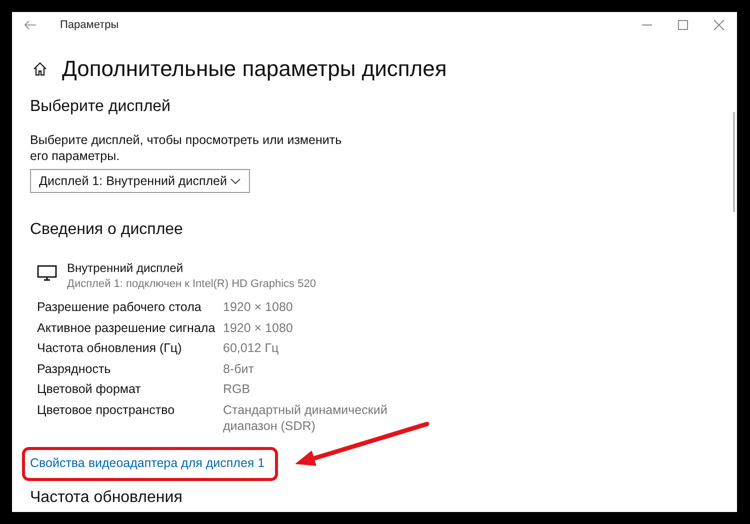  I want to click on property-value: 8-бит, so click(239, 368).